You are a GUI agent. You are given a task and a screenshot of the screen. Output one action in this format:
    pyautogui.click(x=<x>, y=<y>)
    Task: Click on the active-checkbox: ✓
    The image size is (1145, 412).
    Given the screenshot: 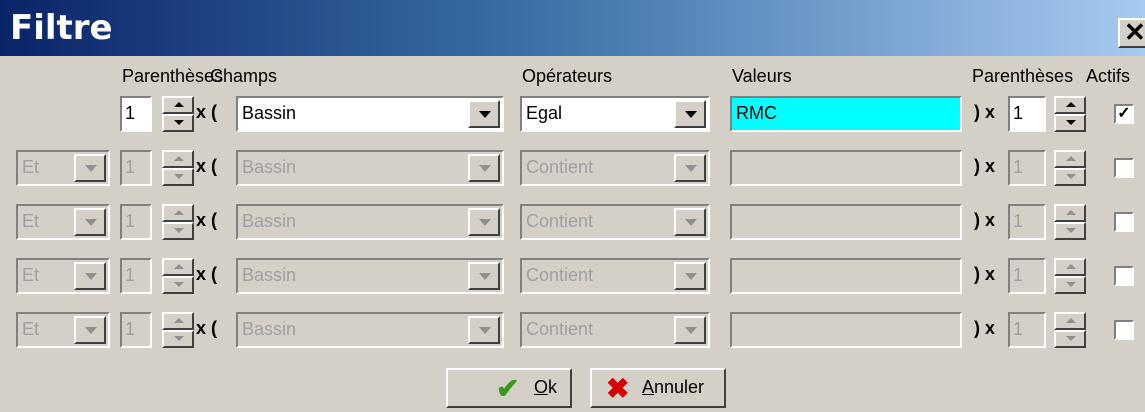 What is the action you would take?
    pyautogui.click(x=1124, y=114)
    